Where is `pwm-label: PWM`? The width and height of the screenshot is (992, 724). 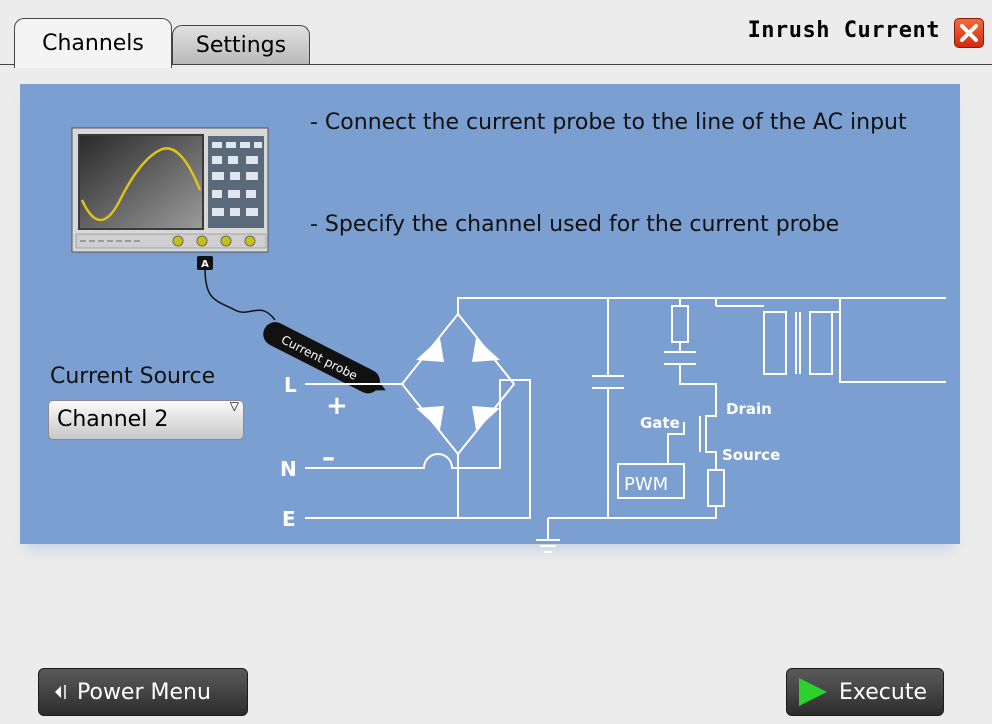 pwm-label: PWM is located at coordinates (646, 484).